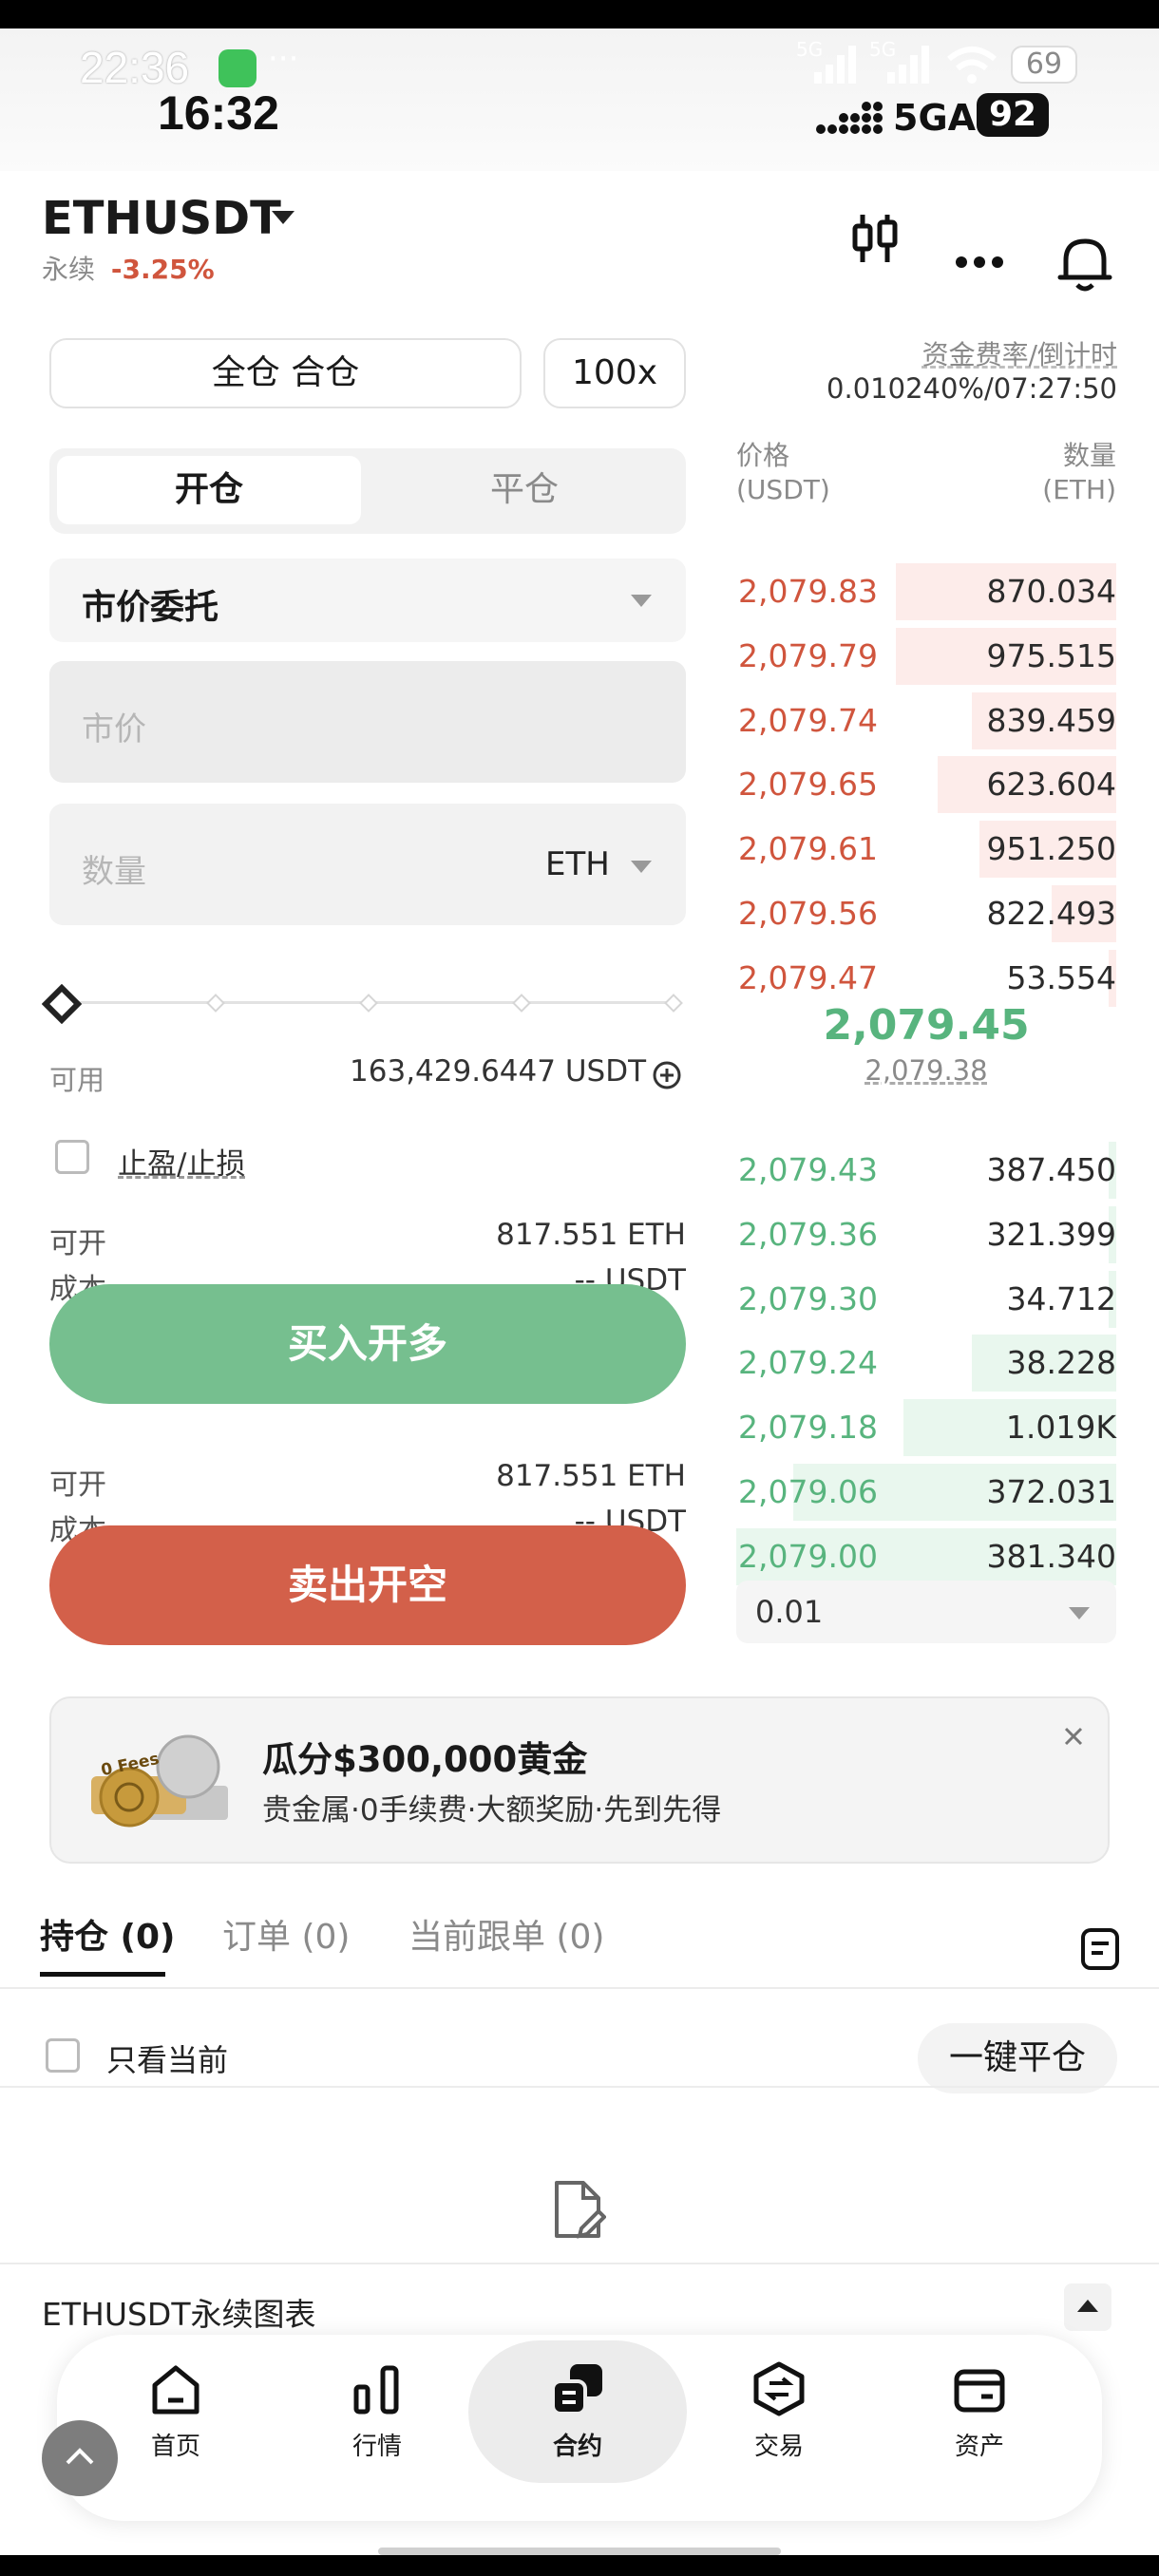 This screenshot has height=2576, width=1159. I want to click on ask-price: 2,079.47, so click(808, 977).